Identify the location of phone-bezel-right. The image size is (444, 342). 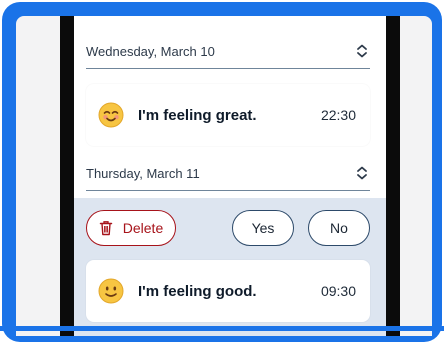
(393, 176).